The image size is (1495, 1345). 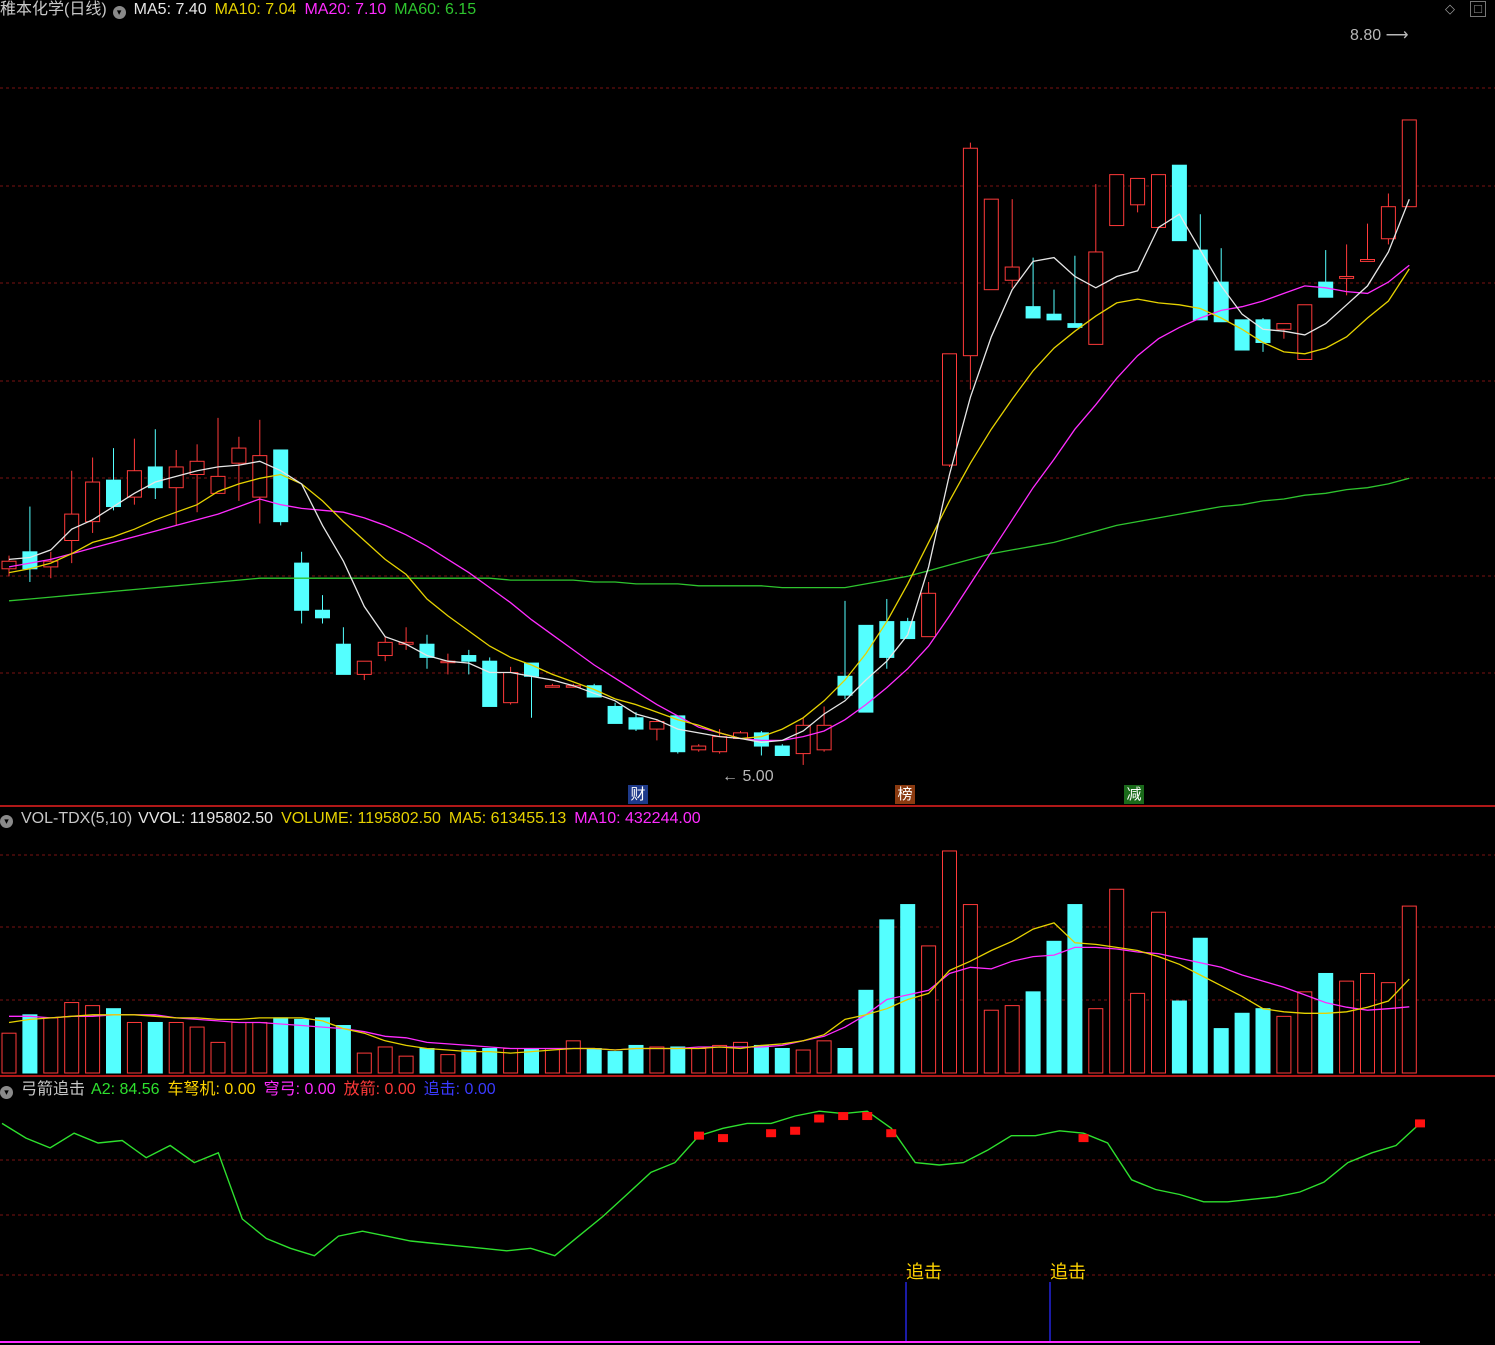 What do you see at coordinates (638, 794) in the screenshot?
I see `event-marker-cai: 财` at bounding box center [638, 794].